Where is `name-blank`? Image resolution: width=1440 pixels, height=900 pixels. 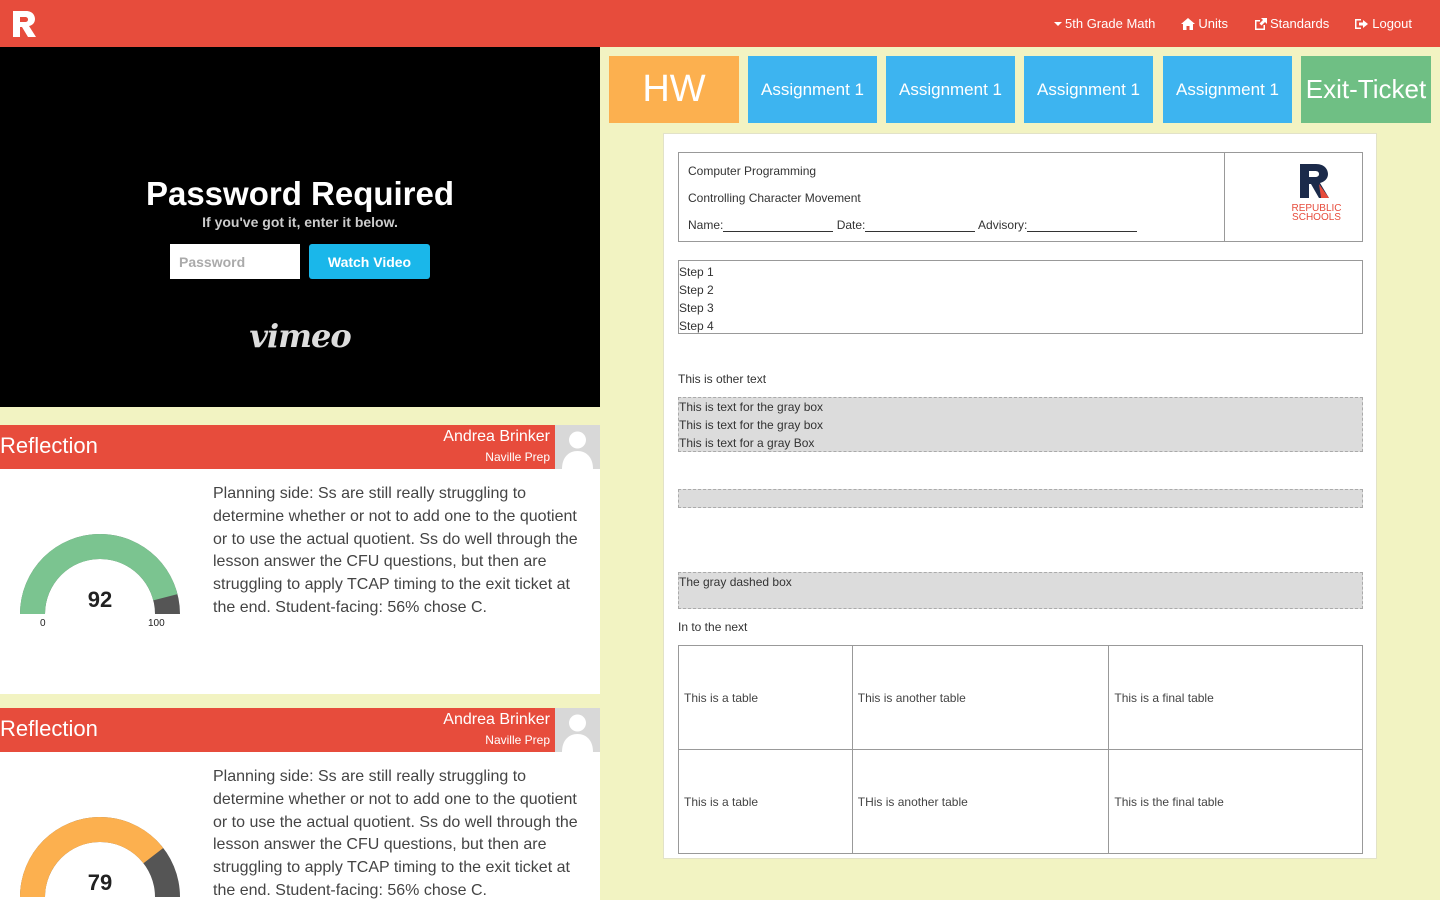 name-blank is located at coordinates (778, 226).